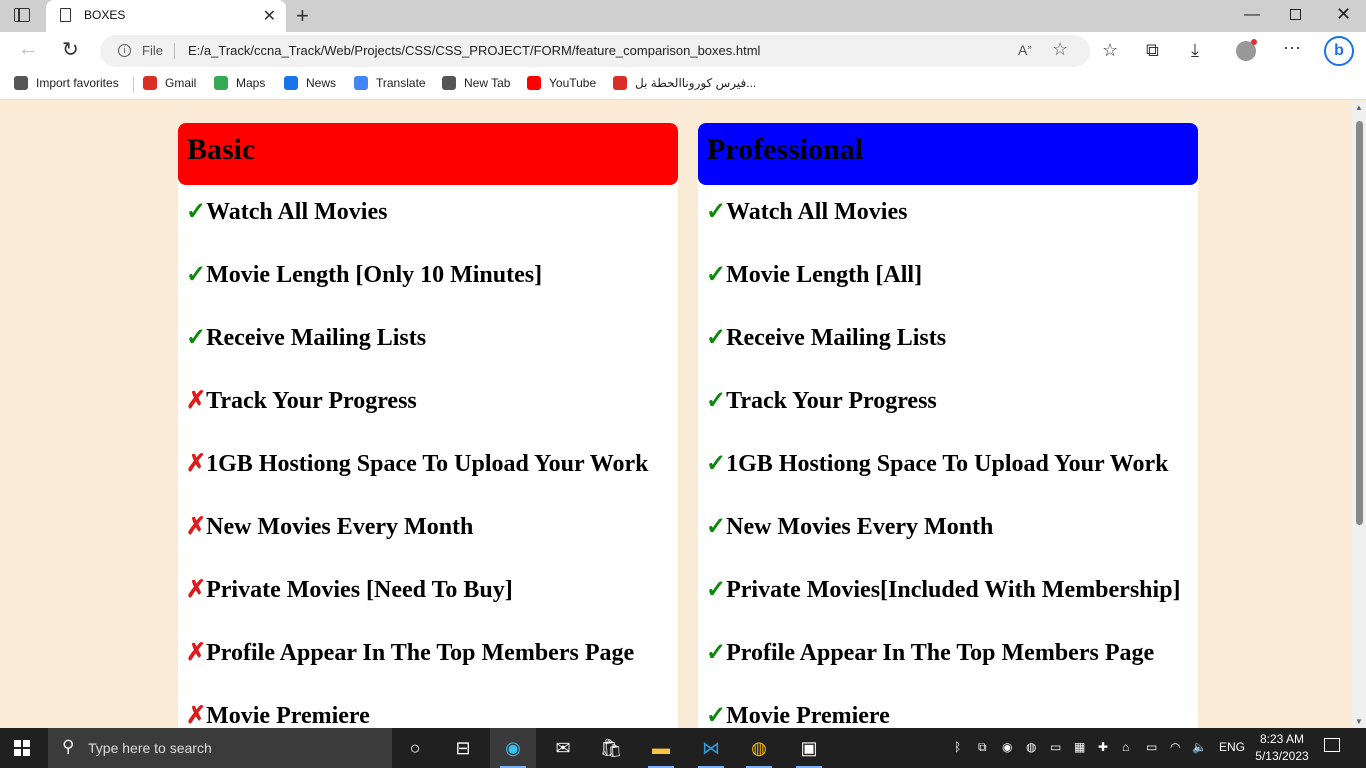 The width and height of the screenshot is (1366, 768). Describe the element at coordinates (948, 405) in the screenshot. I see `feature-item: ✓Track Your Progress` at that location.